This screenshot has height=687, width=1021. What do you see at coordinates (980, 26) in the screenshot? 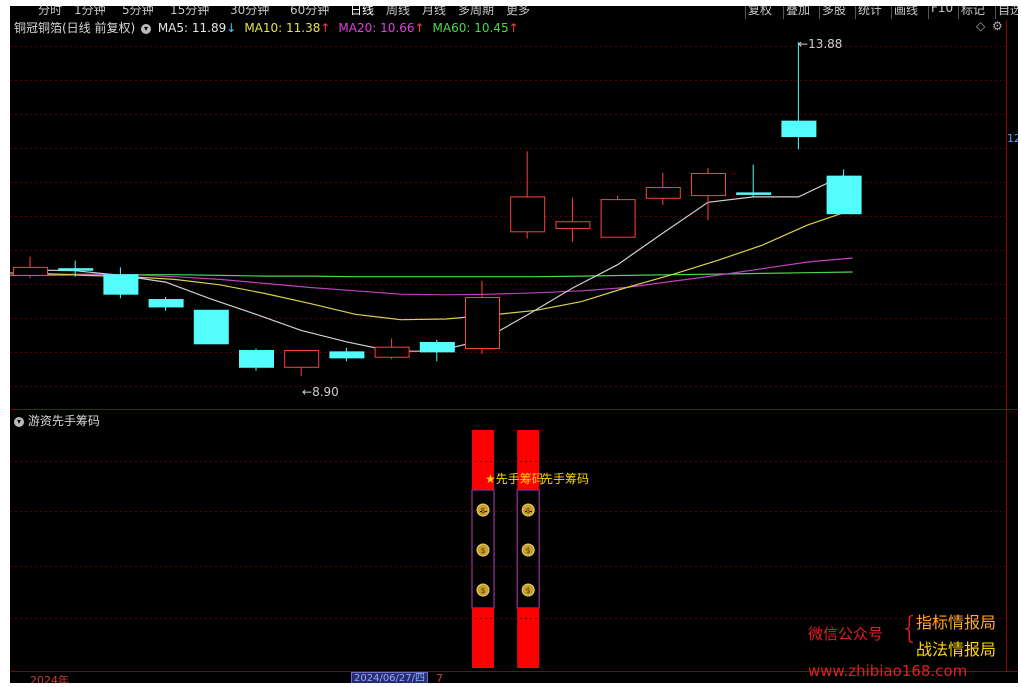
I see `diamond-icon: ◇` at bounding box center [980, 26].